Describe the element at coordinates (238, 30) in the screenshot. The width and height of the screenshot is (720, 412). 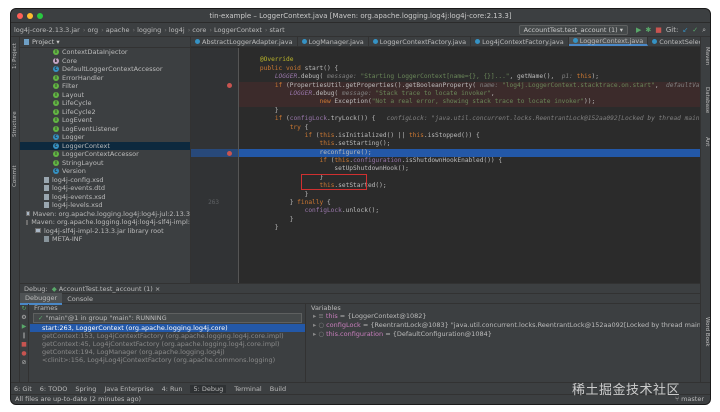
I see `breadcrumb-item: LoggerContext` at that location.